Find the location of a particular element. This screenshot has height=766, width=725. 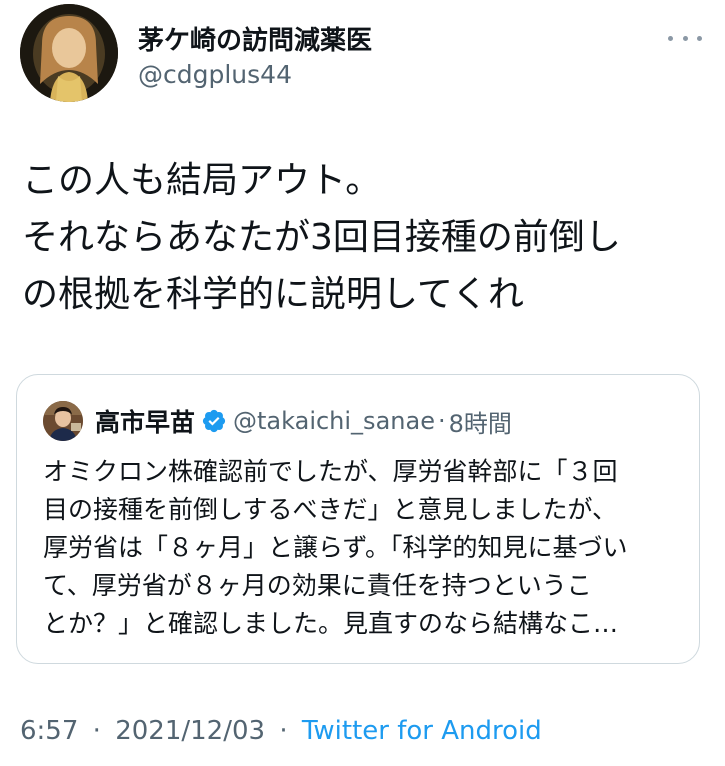

quoted-line: オミクロン株確認前でしたが、厚労省幹部に「３回 is located at coordinates (330, 471).